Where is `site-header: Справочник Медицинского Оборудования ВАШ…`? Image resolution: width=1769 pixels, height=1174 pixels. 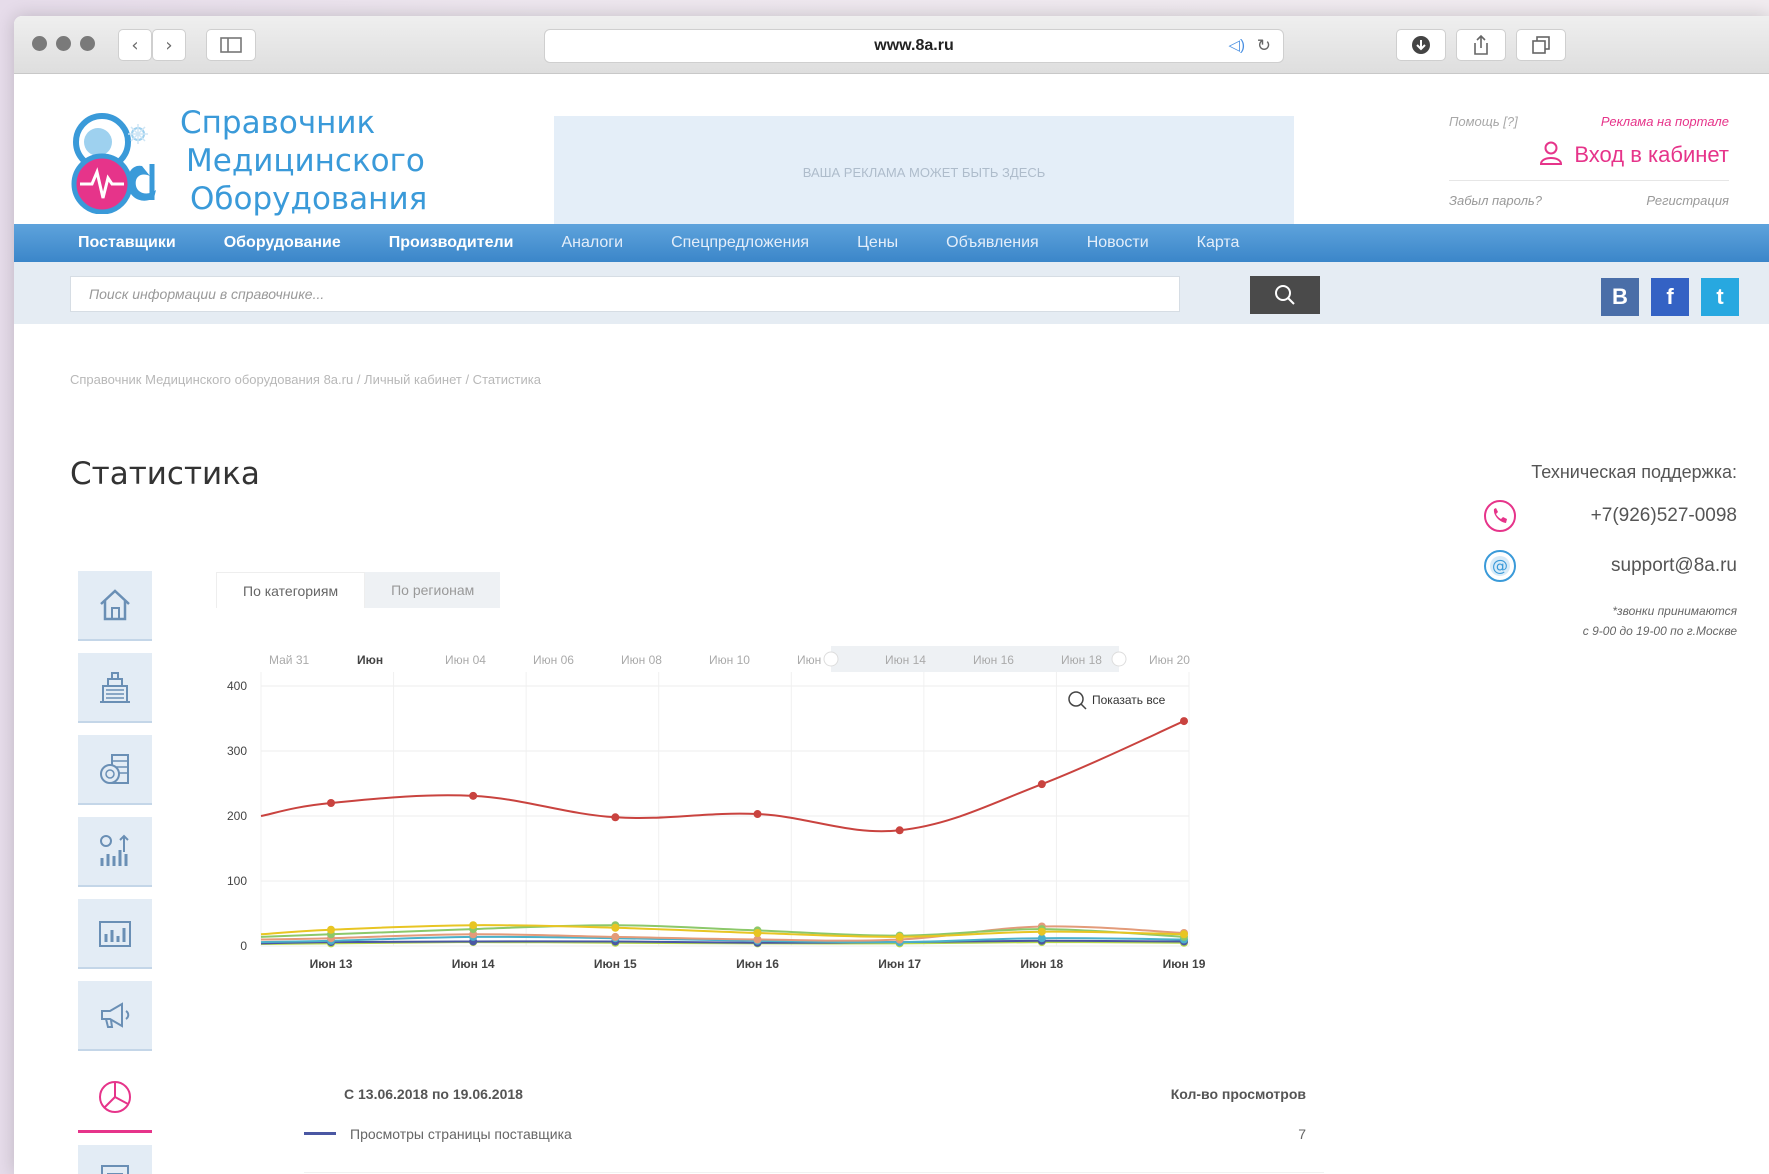
site-header: Справочник Медицинского Оборудования ВАШ… is located at coordinates (891, 151).